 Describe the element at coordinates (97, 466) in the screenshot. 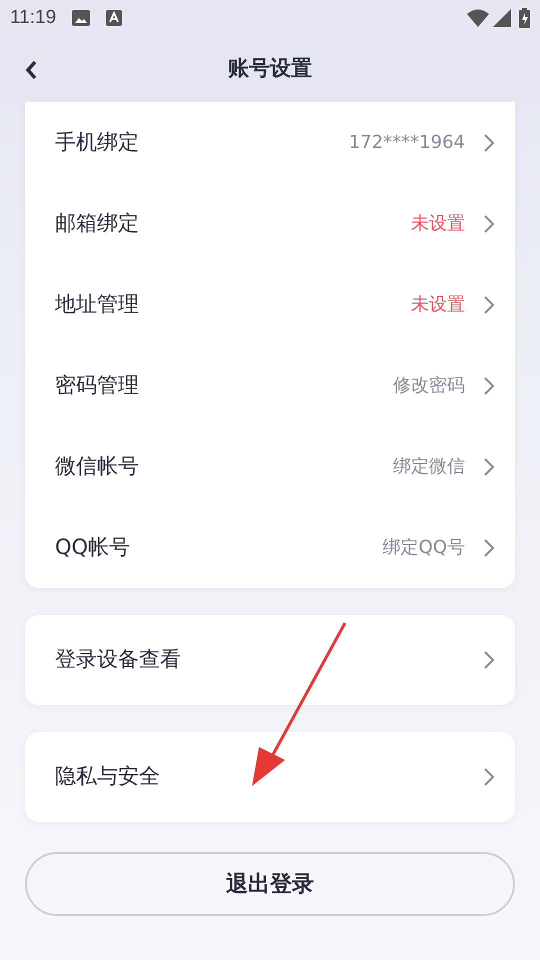

I see `row-label: 微信帐号` at that location.